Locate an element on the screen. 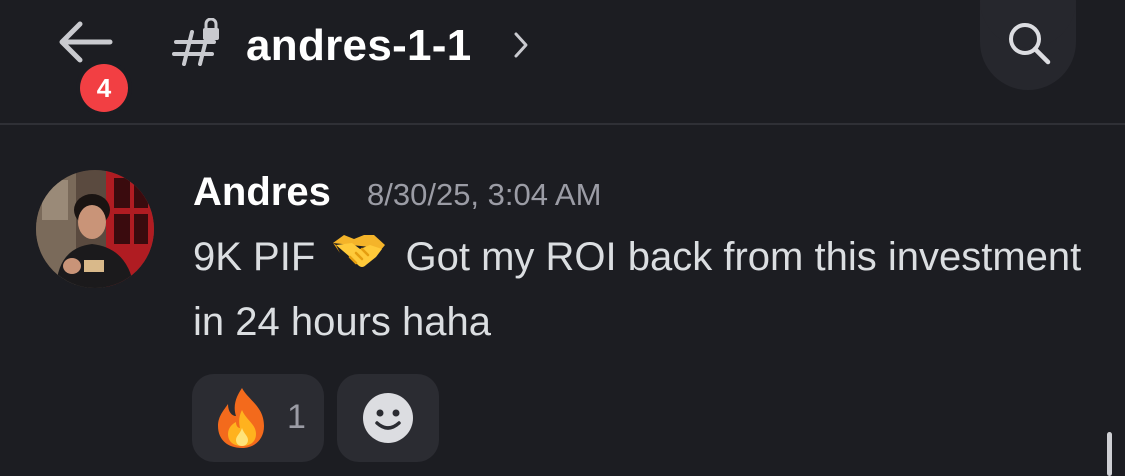 The height and width of the screenshot is (476, 1125). arrow-left-icon is located at coordinates (86, 42).